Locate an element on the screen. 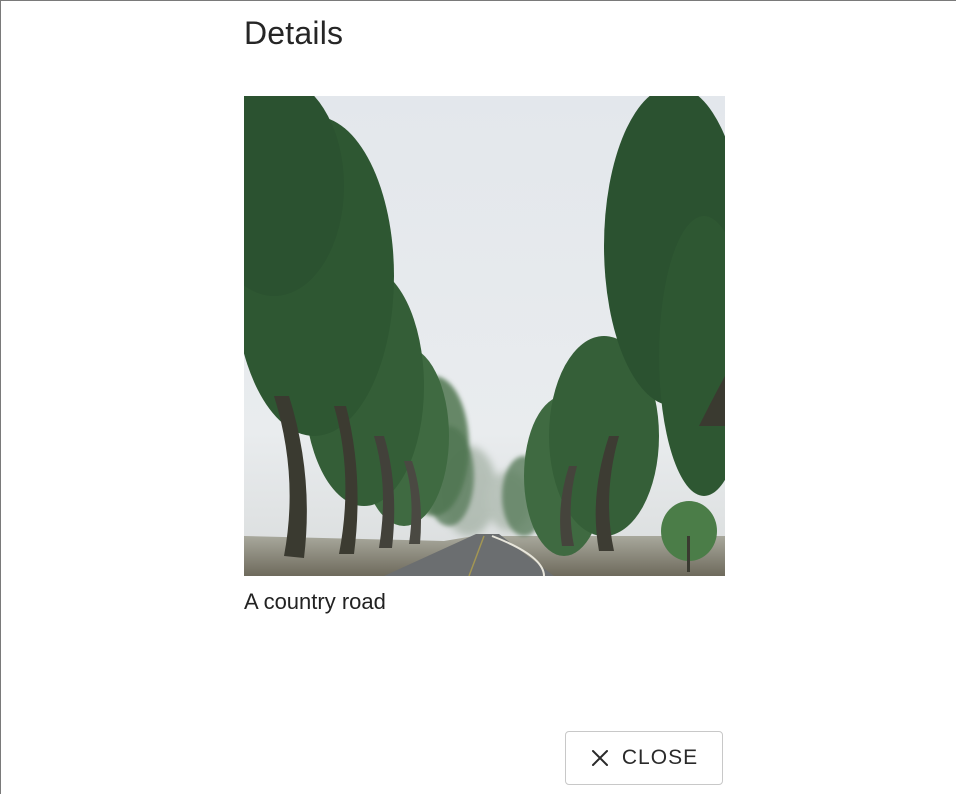 The height and width of the screenshot is (794, 956). close-icon is located at coordinates (600, 758).